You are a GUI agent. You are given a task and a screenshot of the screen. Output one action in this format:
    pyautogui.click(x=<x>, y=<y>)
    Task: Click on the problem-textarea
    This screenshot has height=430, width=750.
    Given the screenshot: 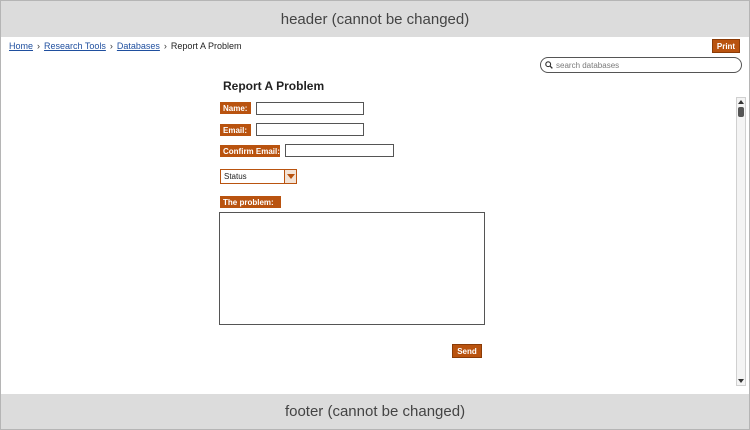 What is the action you would take?
    pyautogui.click(x=352, y=268)
    